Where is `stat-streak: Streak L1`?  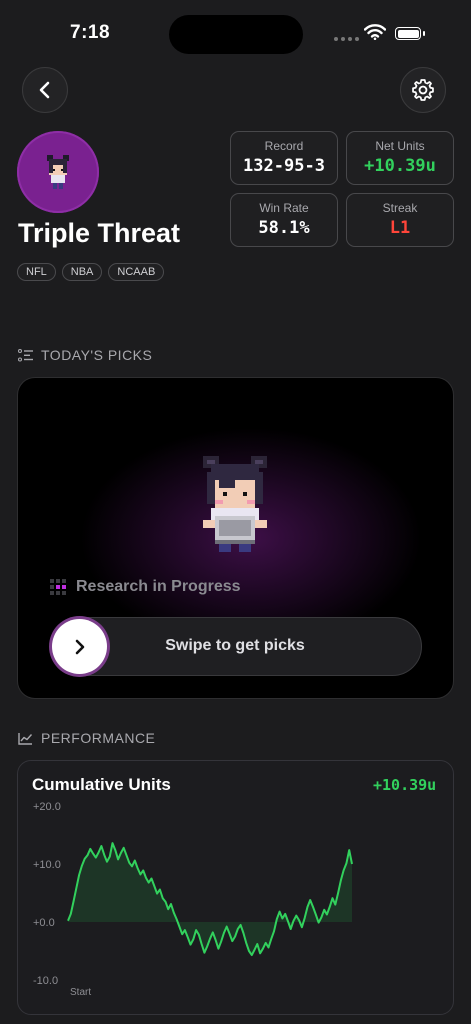
stat-streak: Streak L1 is located at coordinates (400, 220).